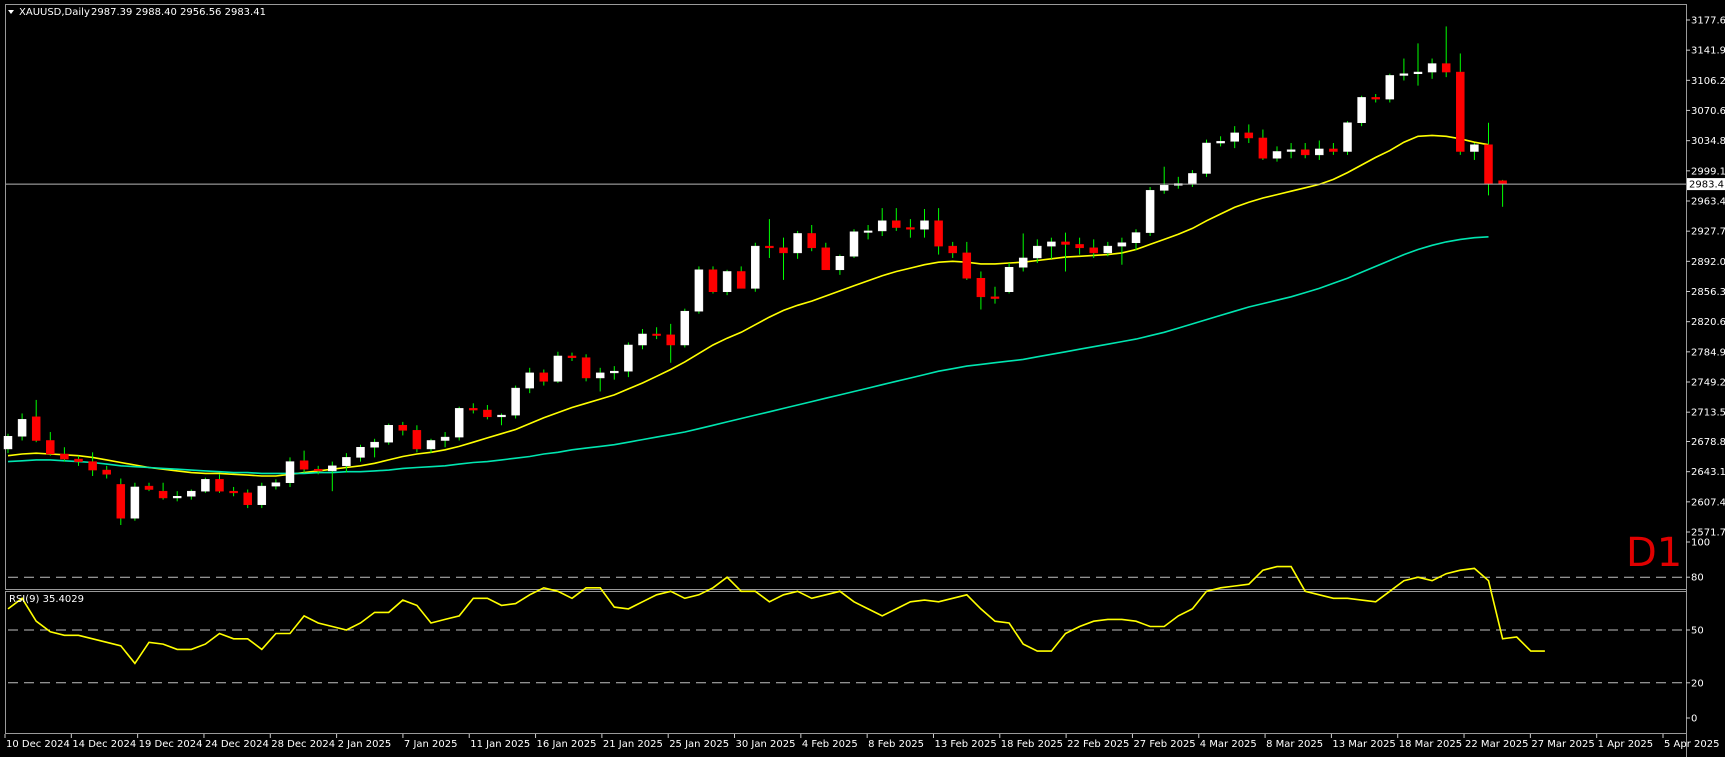 This screenshot has width=1725, height=757. Describe the element at coordinates (699, 744) in the screenshot. I see `time-tick-label: 25 Jan 2025` at that location.